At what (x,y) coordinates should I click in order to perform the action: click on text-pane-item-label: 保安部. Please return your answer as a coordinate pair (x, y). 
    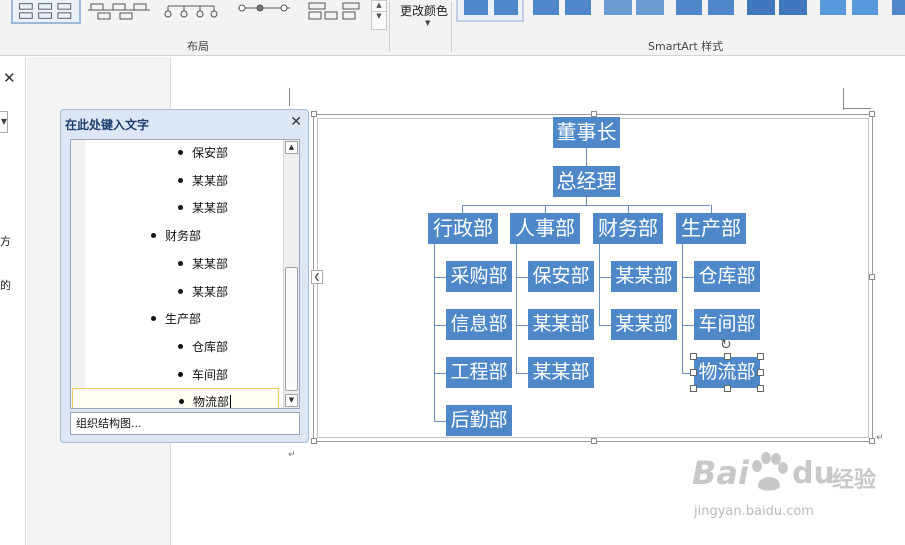
    Looking at the image, I should click on (210, 153).